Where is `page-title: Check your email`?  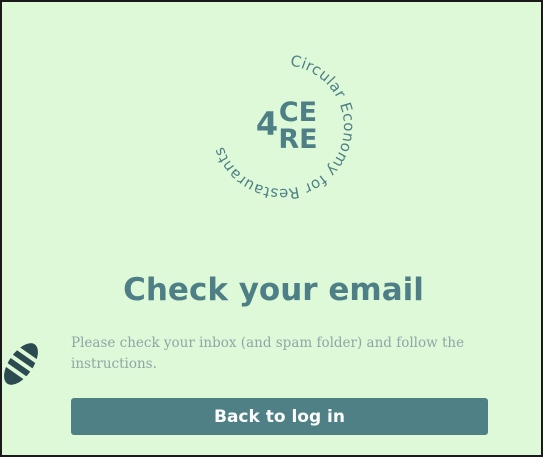 page-title: Check your email is located at coordinates (273, 290).